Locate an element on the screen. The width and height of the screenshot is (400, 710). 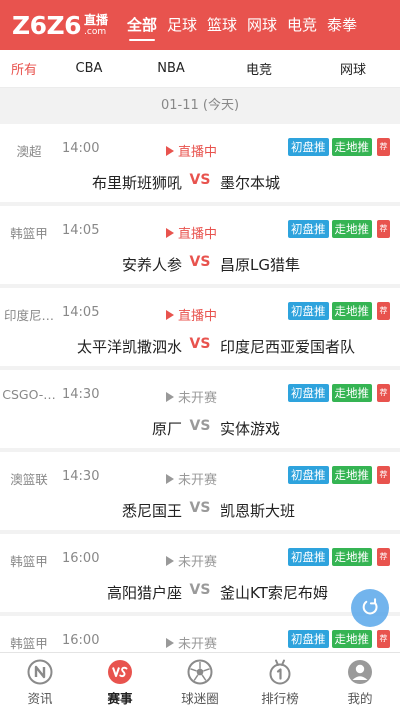
home-team: 原厂 is located at coordinates (166, 429).